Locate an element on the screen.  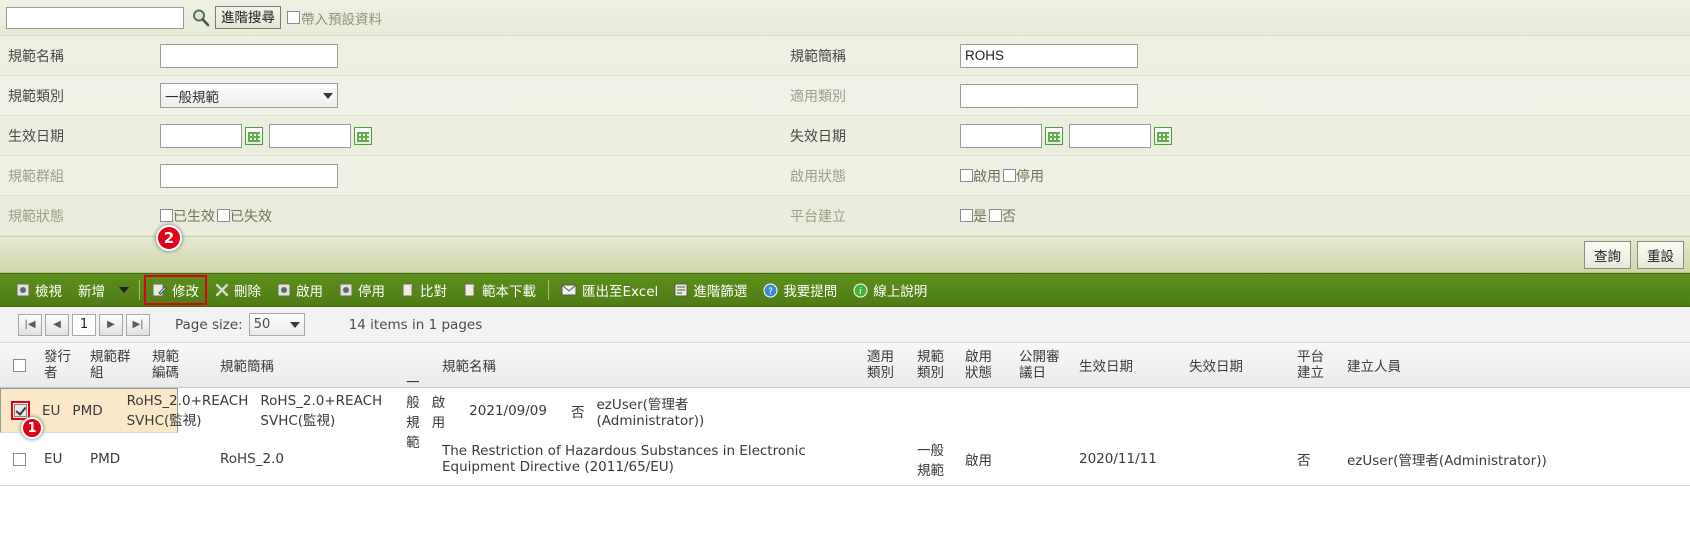
select-all-checkbox-cell is located at coordinates (19, 365).